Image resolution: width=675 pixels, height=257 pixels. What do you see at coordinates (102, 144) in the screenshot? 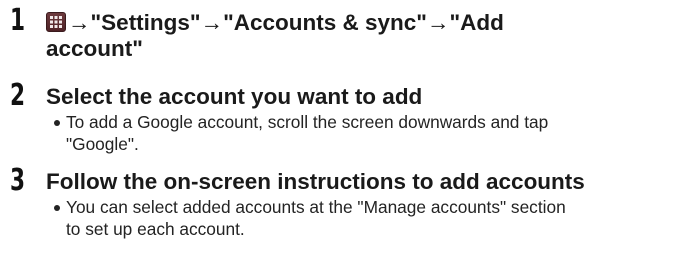
I see `step-note-line2: "Google".` at bounding box center [102, 144].